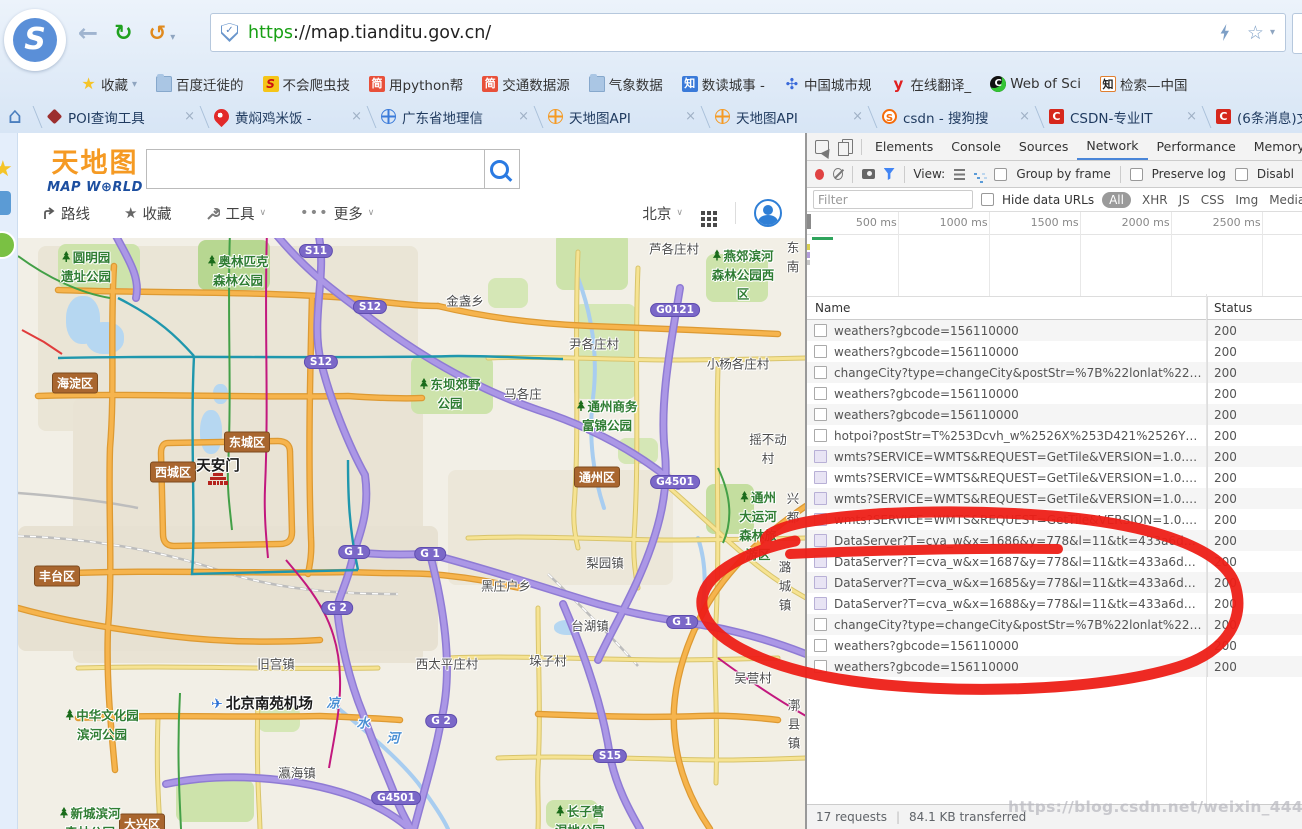  I want to click on tab-6: Scsdn - 搜狗搜 ×, so click(956, 117).